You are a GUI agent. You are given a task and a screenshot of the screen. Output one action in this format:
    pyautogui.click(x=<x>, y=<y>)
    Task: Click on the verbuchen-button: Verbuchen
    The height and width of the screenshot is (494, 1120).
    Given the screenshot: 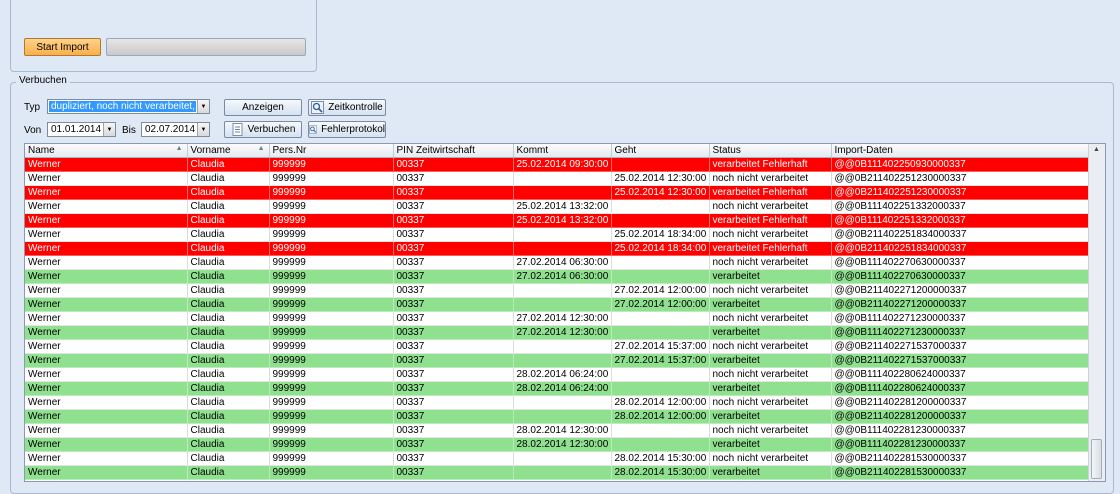 What is the action you would take?
    pyautogui.click(x=263, y=129)
    